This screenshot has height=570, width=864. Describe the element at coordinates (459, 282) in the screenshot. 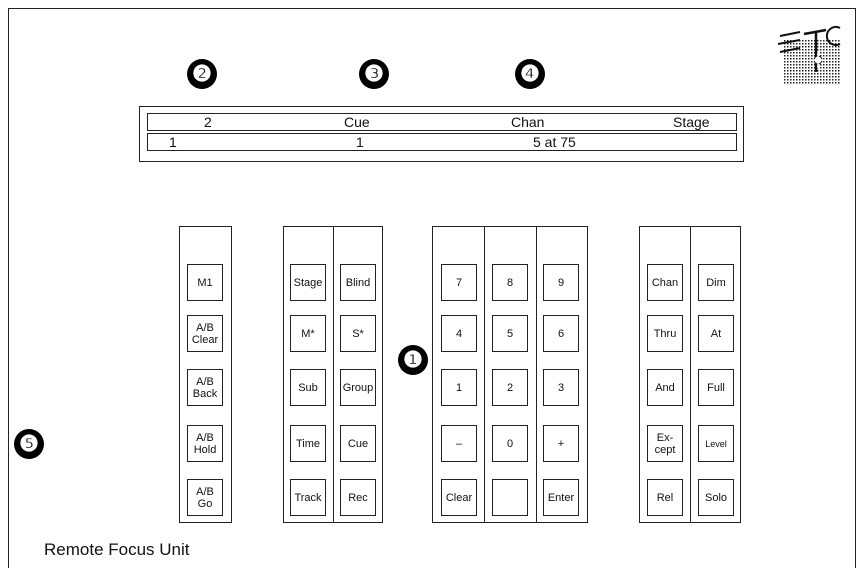

I see `key-7: 7` at that location.